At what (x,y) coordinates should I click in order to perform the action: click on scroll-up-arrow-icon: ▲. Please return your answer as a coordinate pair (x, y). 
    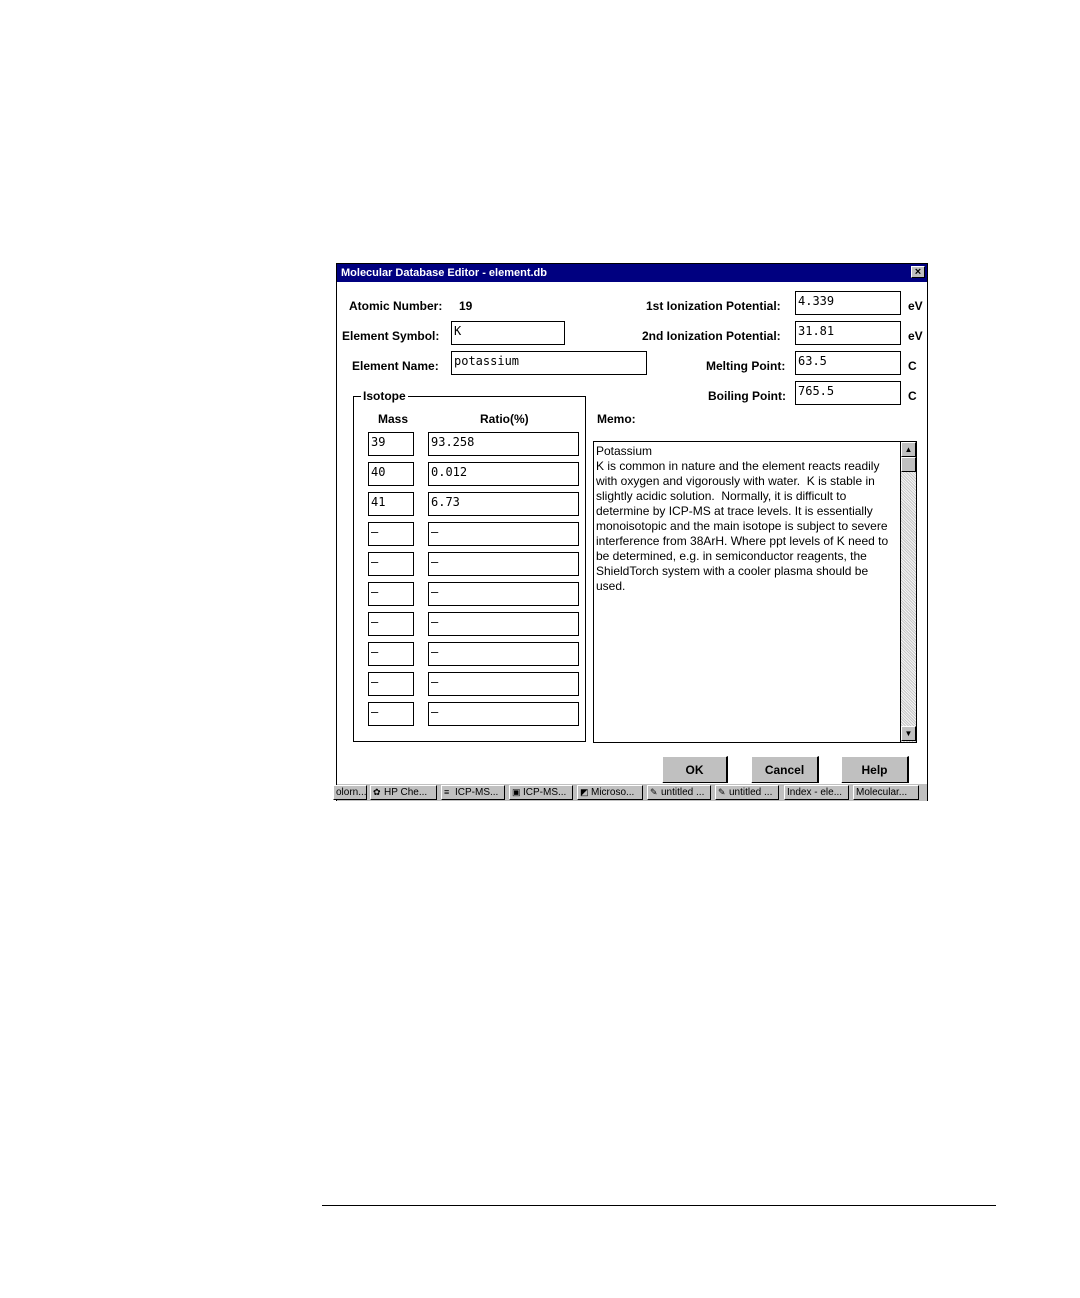
    Looking at the image, I should click on (908, 449).